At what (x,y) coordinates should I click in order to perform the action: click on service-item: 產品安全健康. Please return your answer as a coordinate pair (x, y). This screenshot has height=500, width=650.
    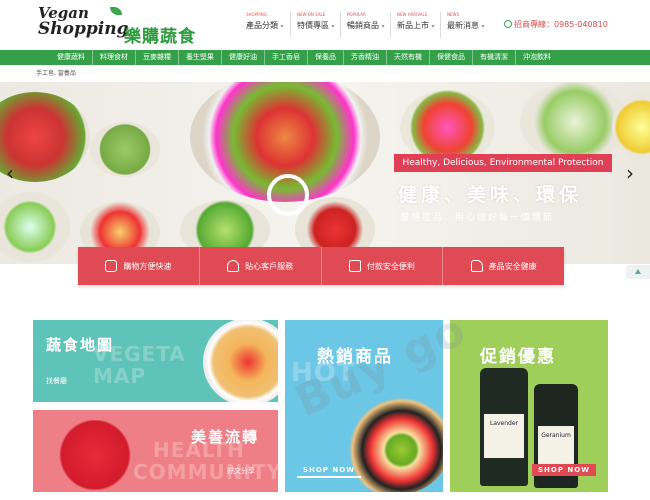
    Looking at the image, I should click on (503, 266).